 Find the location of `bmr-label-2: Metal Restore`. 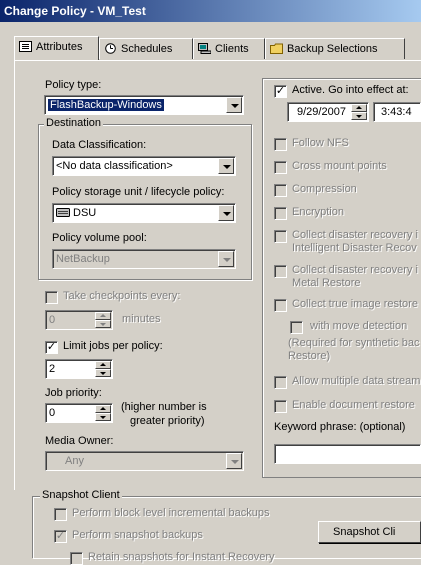

bmr-label-2: Metal Restore is located at coordinates (326, 283).